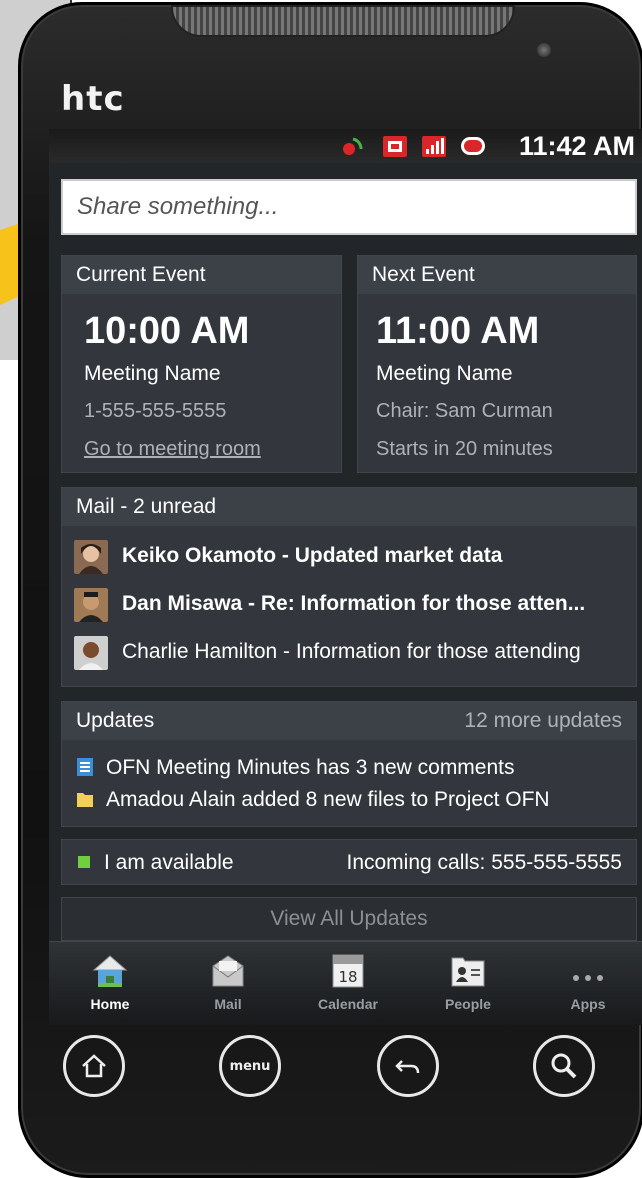 The width and height of the screenshot is (642, 1178). I want to click on brand-logo: htc, so click(93, 99).